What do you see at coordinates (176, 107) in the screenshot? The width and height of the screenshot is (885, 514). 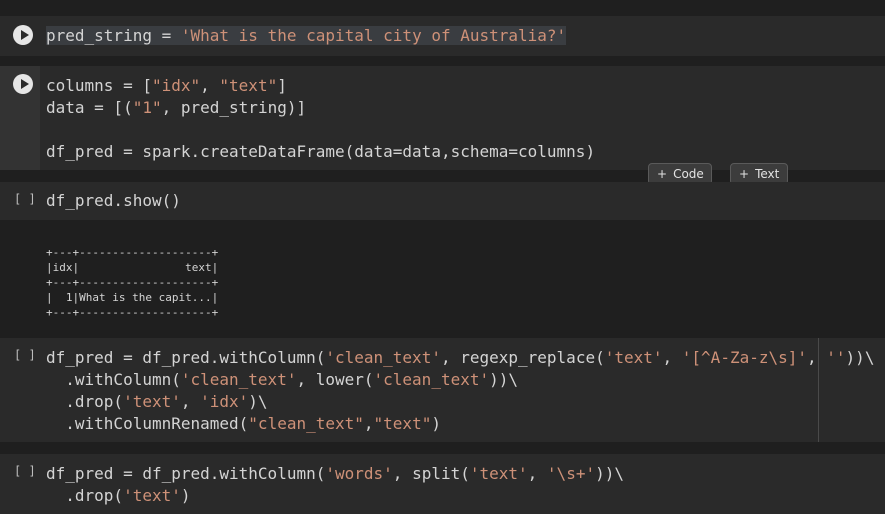 I see `code-line: data = [("1", pred_string)]` at bounding box center [176, 107].